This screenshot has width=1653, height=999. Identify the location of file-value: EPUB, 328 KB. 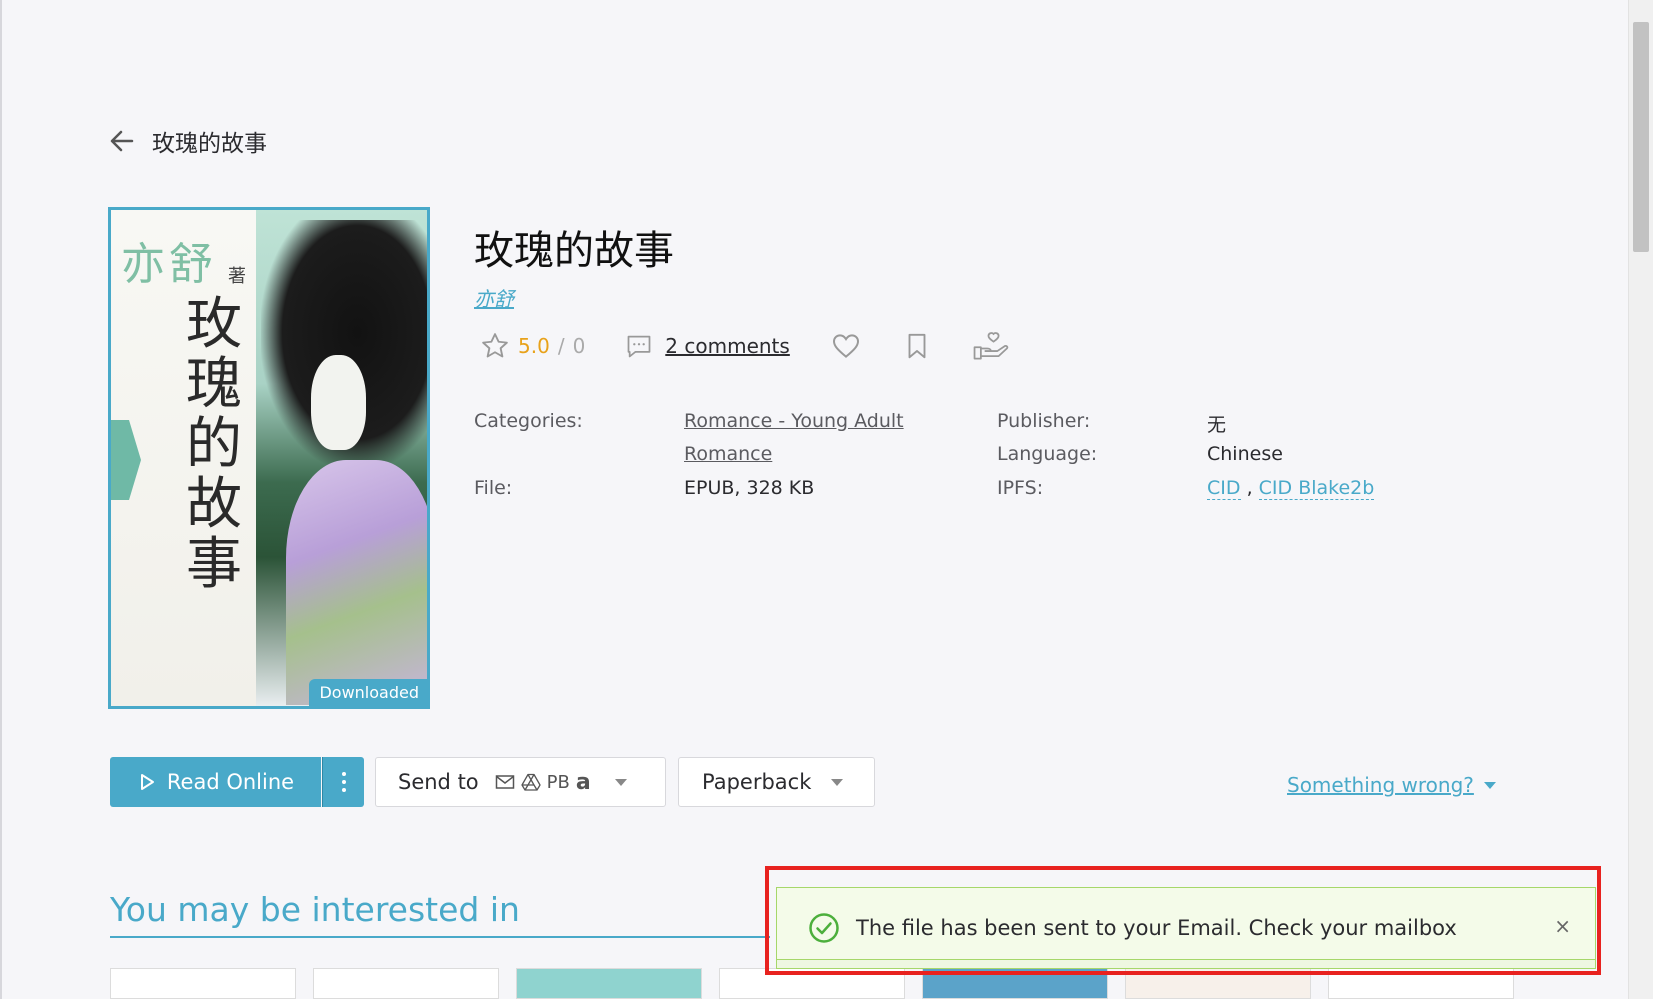
(749, 488).